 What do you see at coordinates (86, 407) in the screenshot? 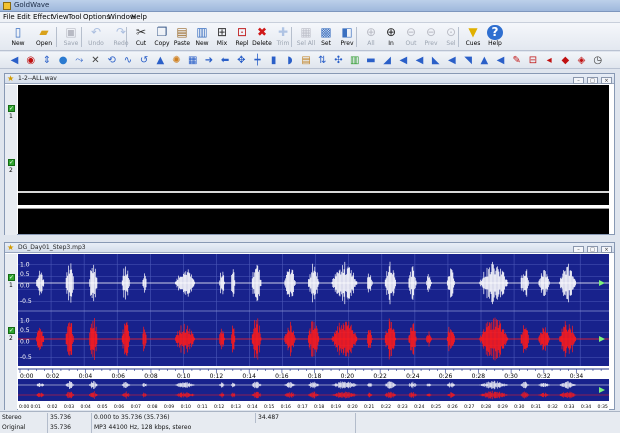
I see `overview-time-label: 0:04` at bounding box center [86, 407].